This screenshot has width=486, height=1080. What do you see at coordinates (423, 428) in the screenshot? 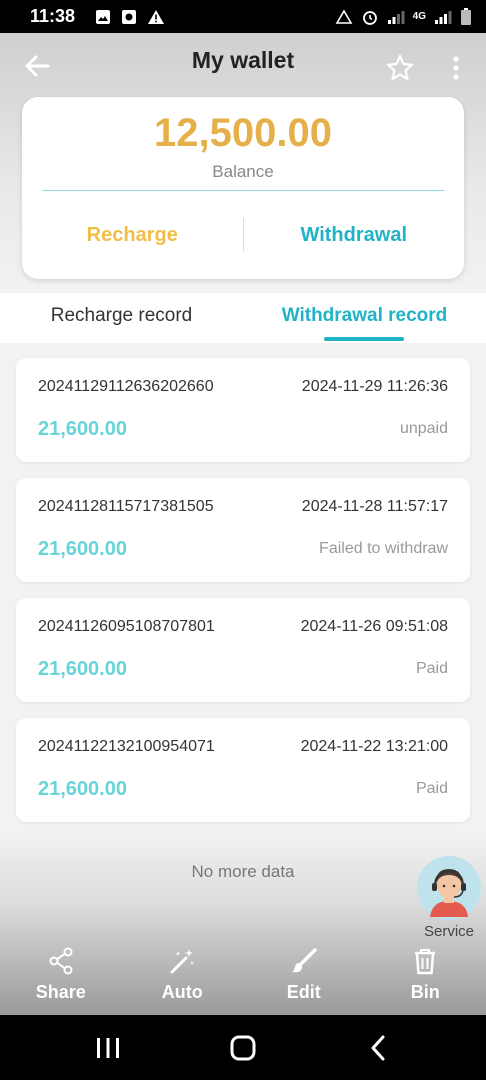
I see `record-status: unpaid` at bounding box center [423, 428].